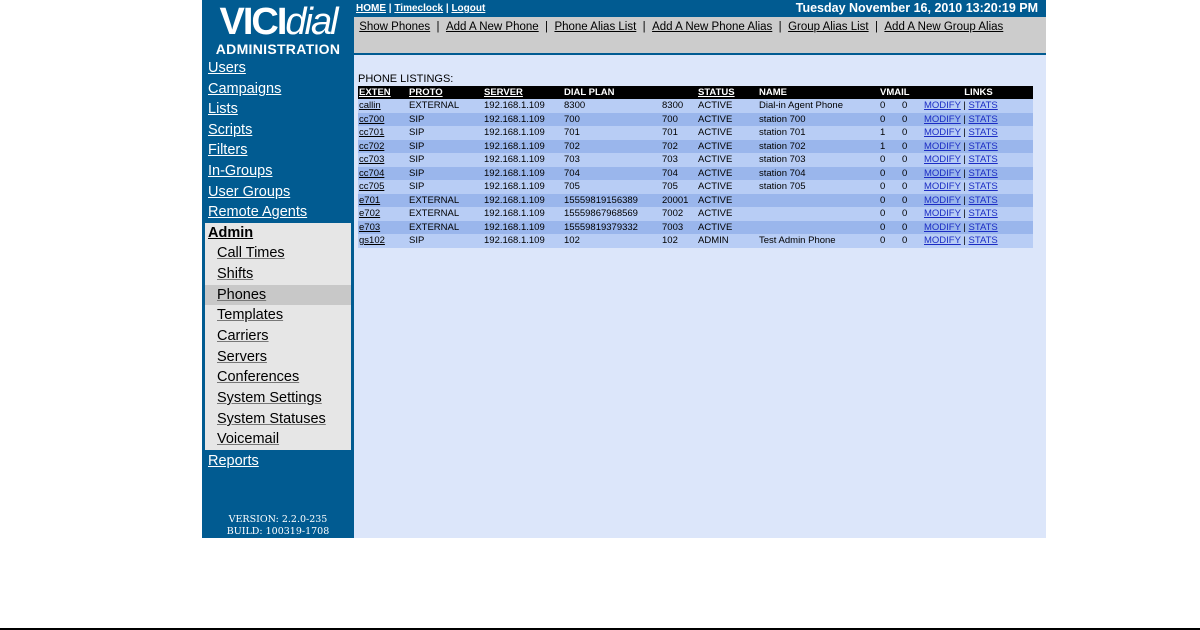  Describe the element at coordinates (492, 27) in the screenshot. I see `add-new-phone-link: Add A New Phone` at that location.